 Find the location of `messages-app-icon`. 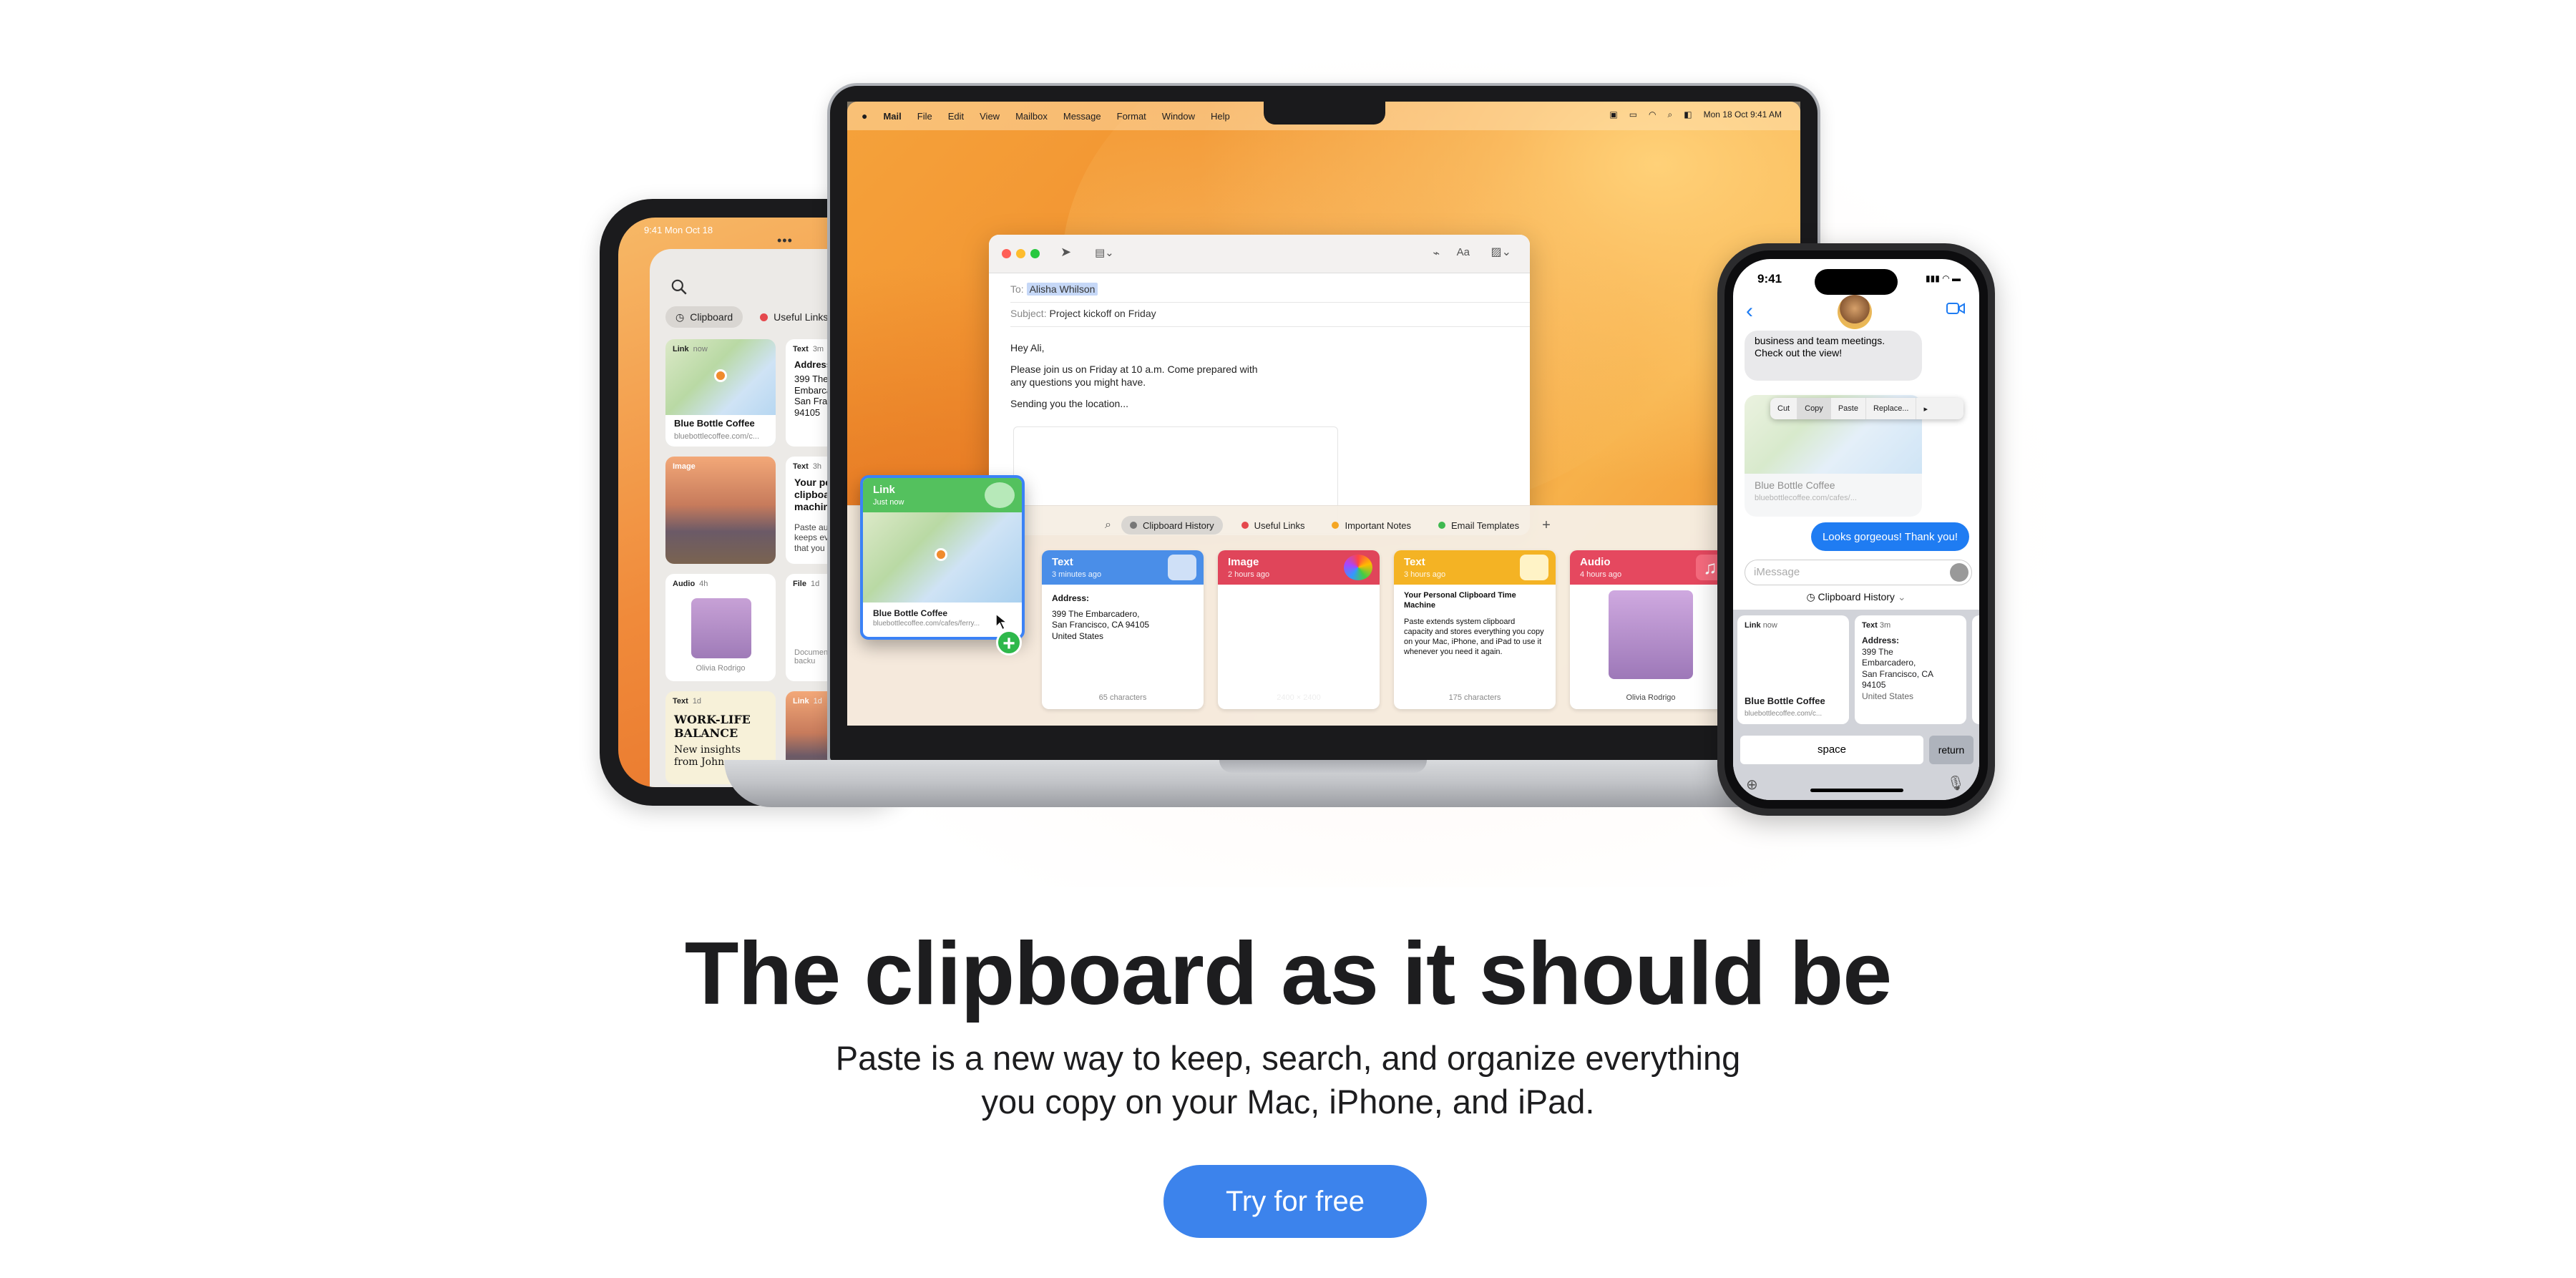

messages-app-icon is located at coordinates (1000, 495).